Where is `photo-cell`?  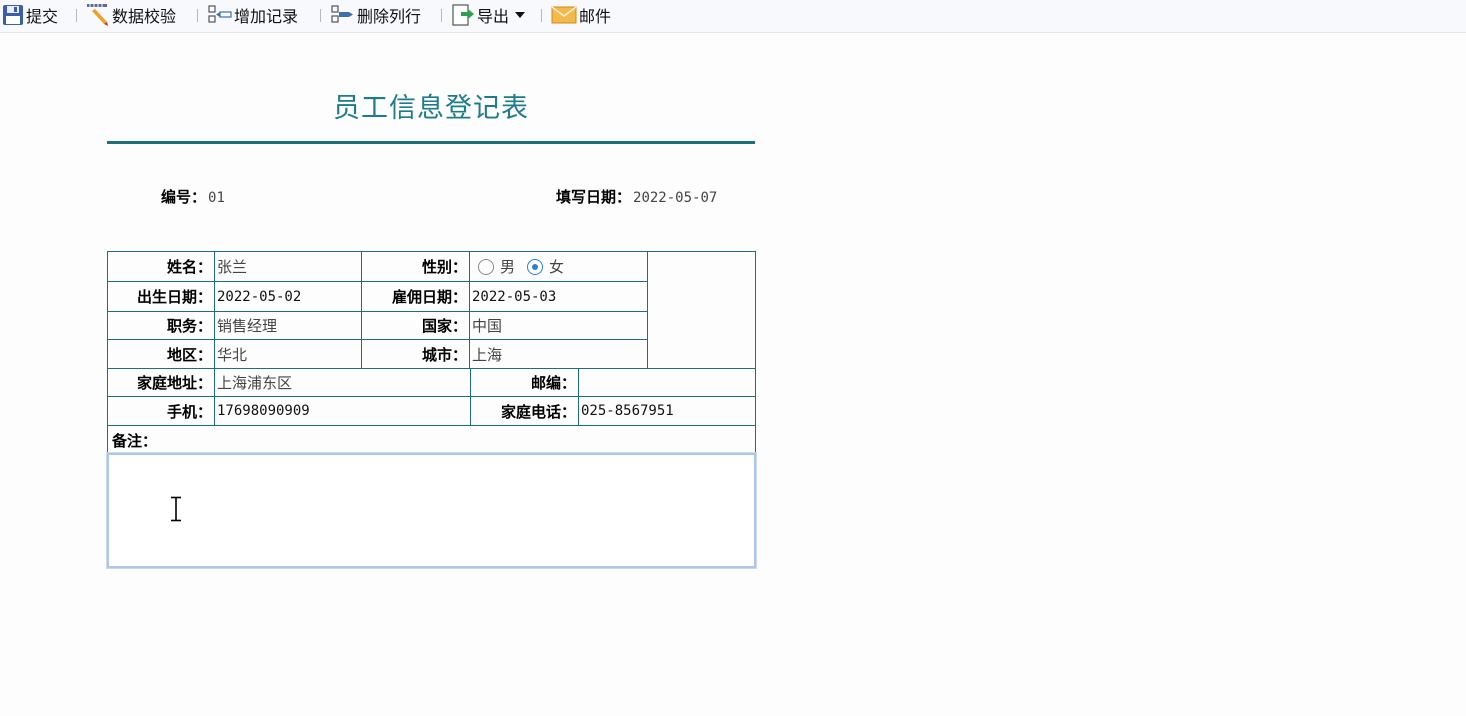 photo-cell is located at coordinates (701, 310).